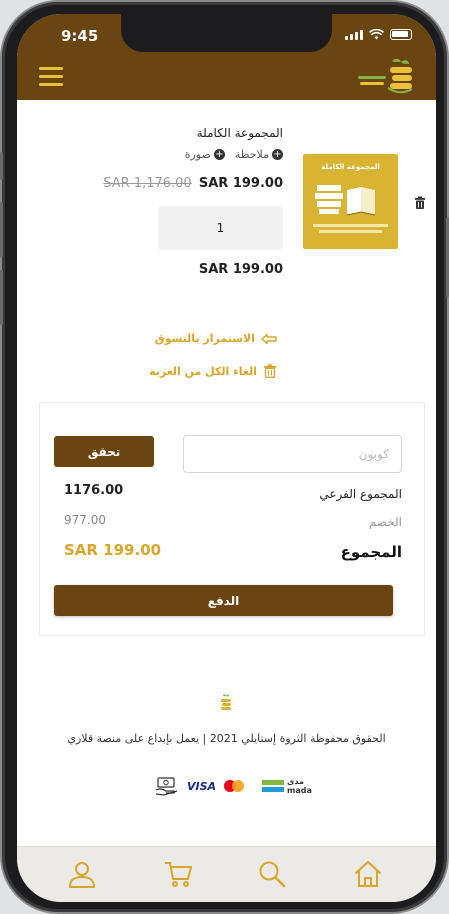 The image size is (449, 914). What do you see at coordinates (272, 874) in the screenshot?
I see `search-icon` at bounding box center [272, 874].